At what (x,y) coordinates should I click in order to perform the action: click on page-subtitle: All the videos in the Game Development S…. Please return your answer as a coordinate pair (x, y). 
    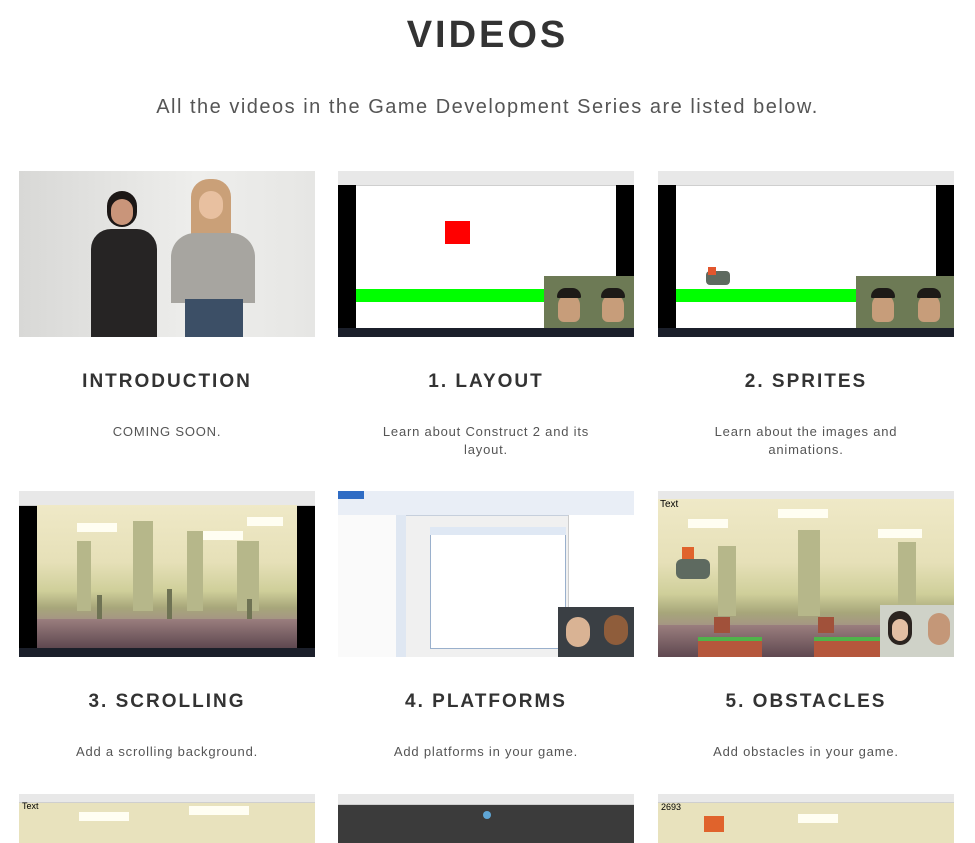
    Looking at the image, I should click on (487, 107).